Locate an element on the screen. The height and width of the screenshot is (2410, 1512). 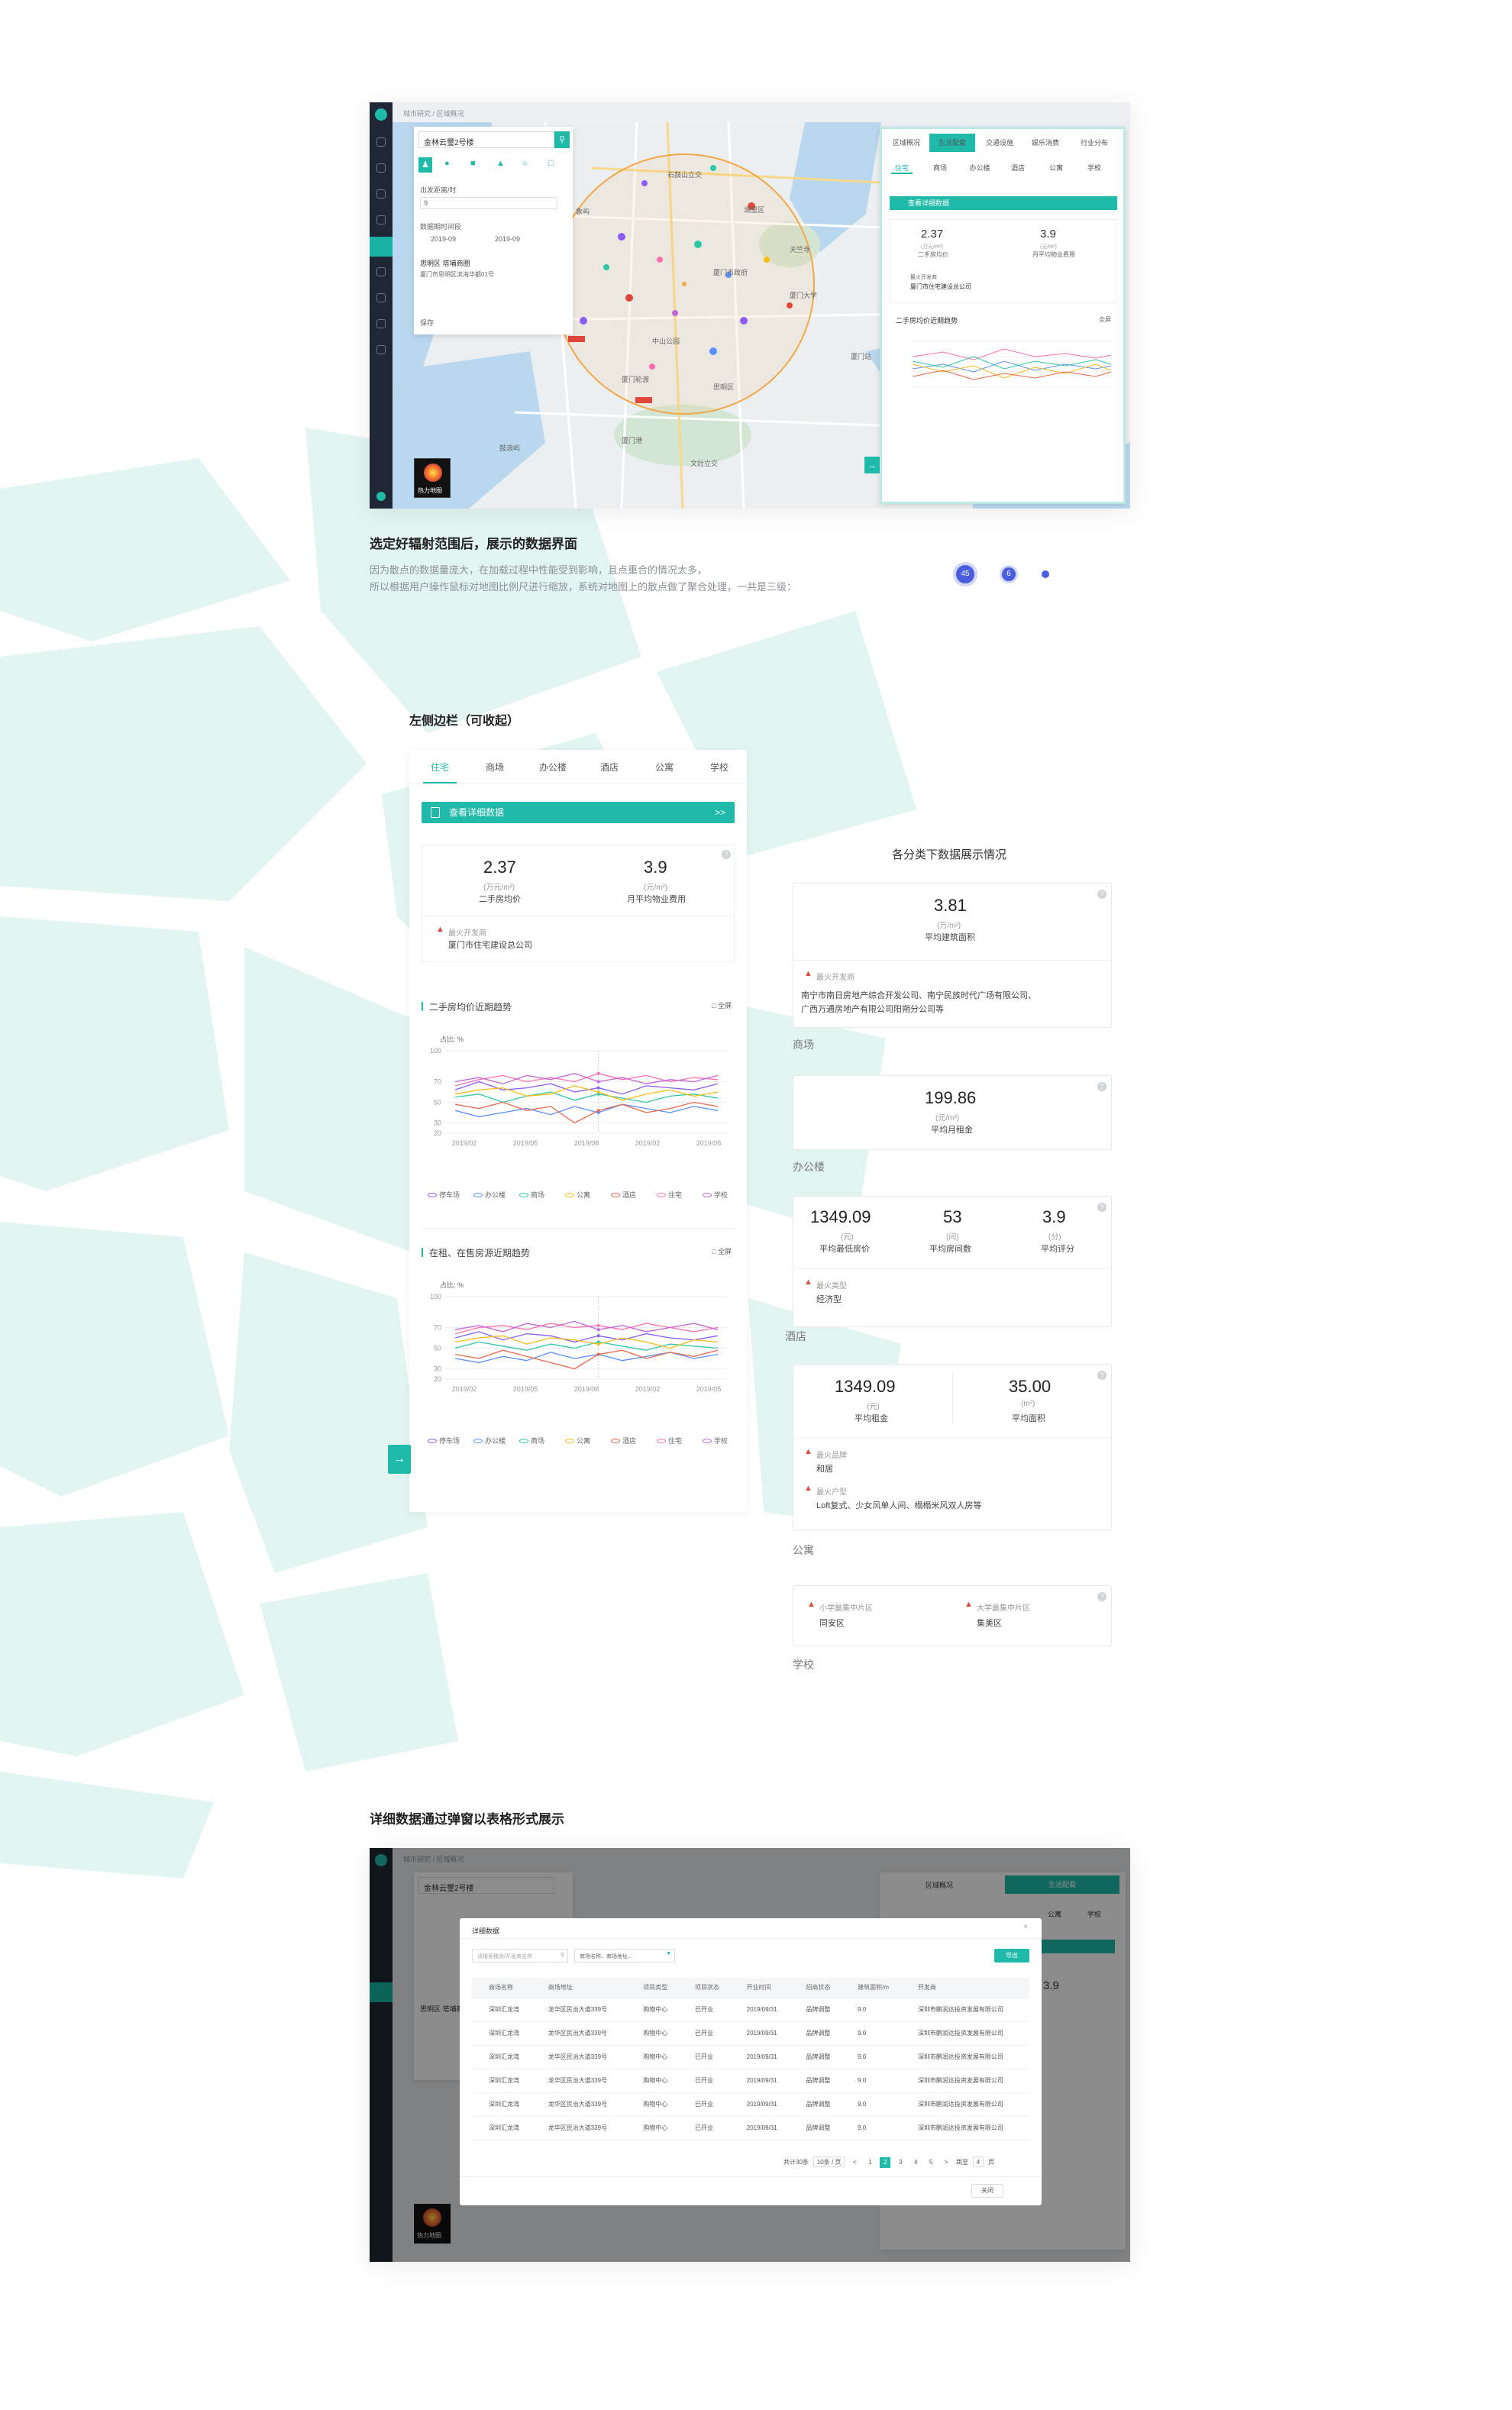
tab-area-overview: 区域概况 is located at coordinates (906, 143).